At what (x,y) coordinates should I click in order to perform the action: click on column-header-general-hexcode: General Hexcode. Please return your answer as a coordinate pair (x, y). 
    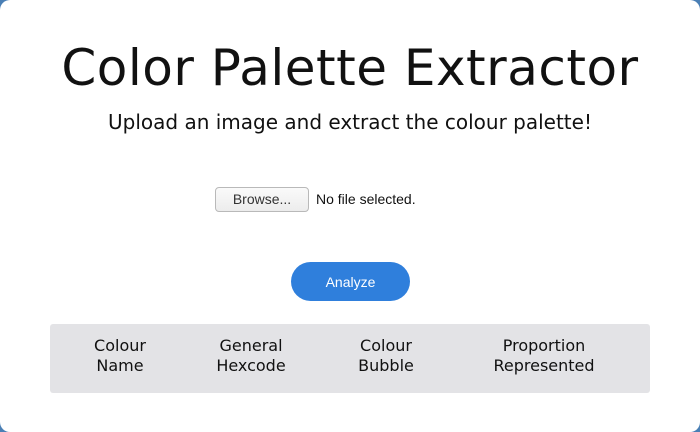
    Looking at the image, I should click on (251, 355).